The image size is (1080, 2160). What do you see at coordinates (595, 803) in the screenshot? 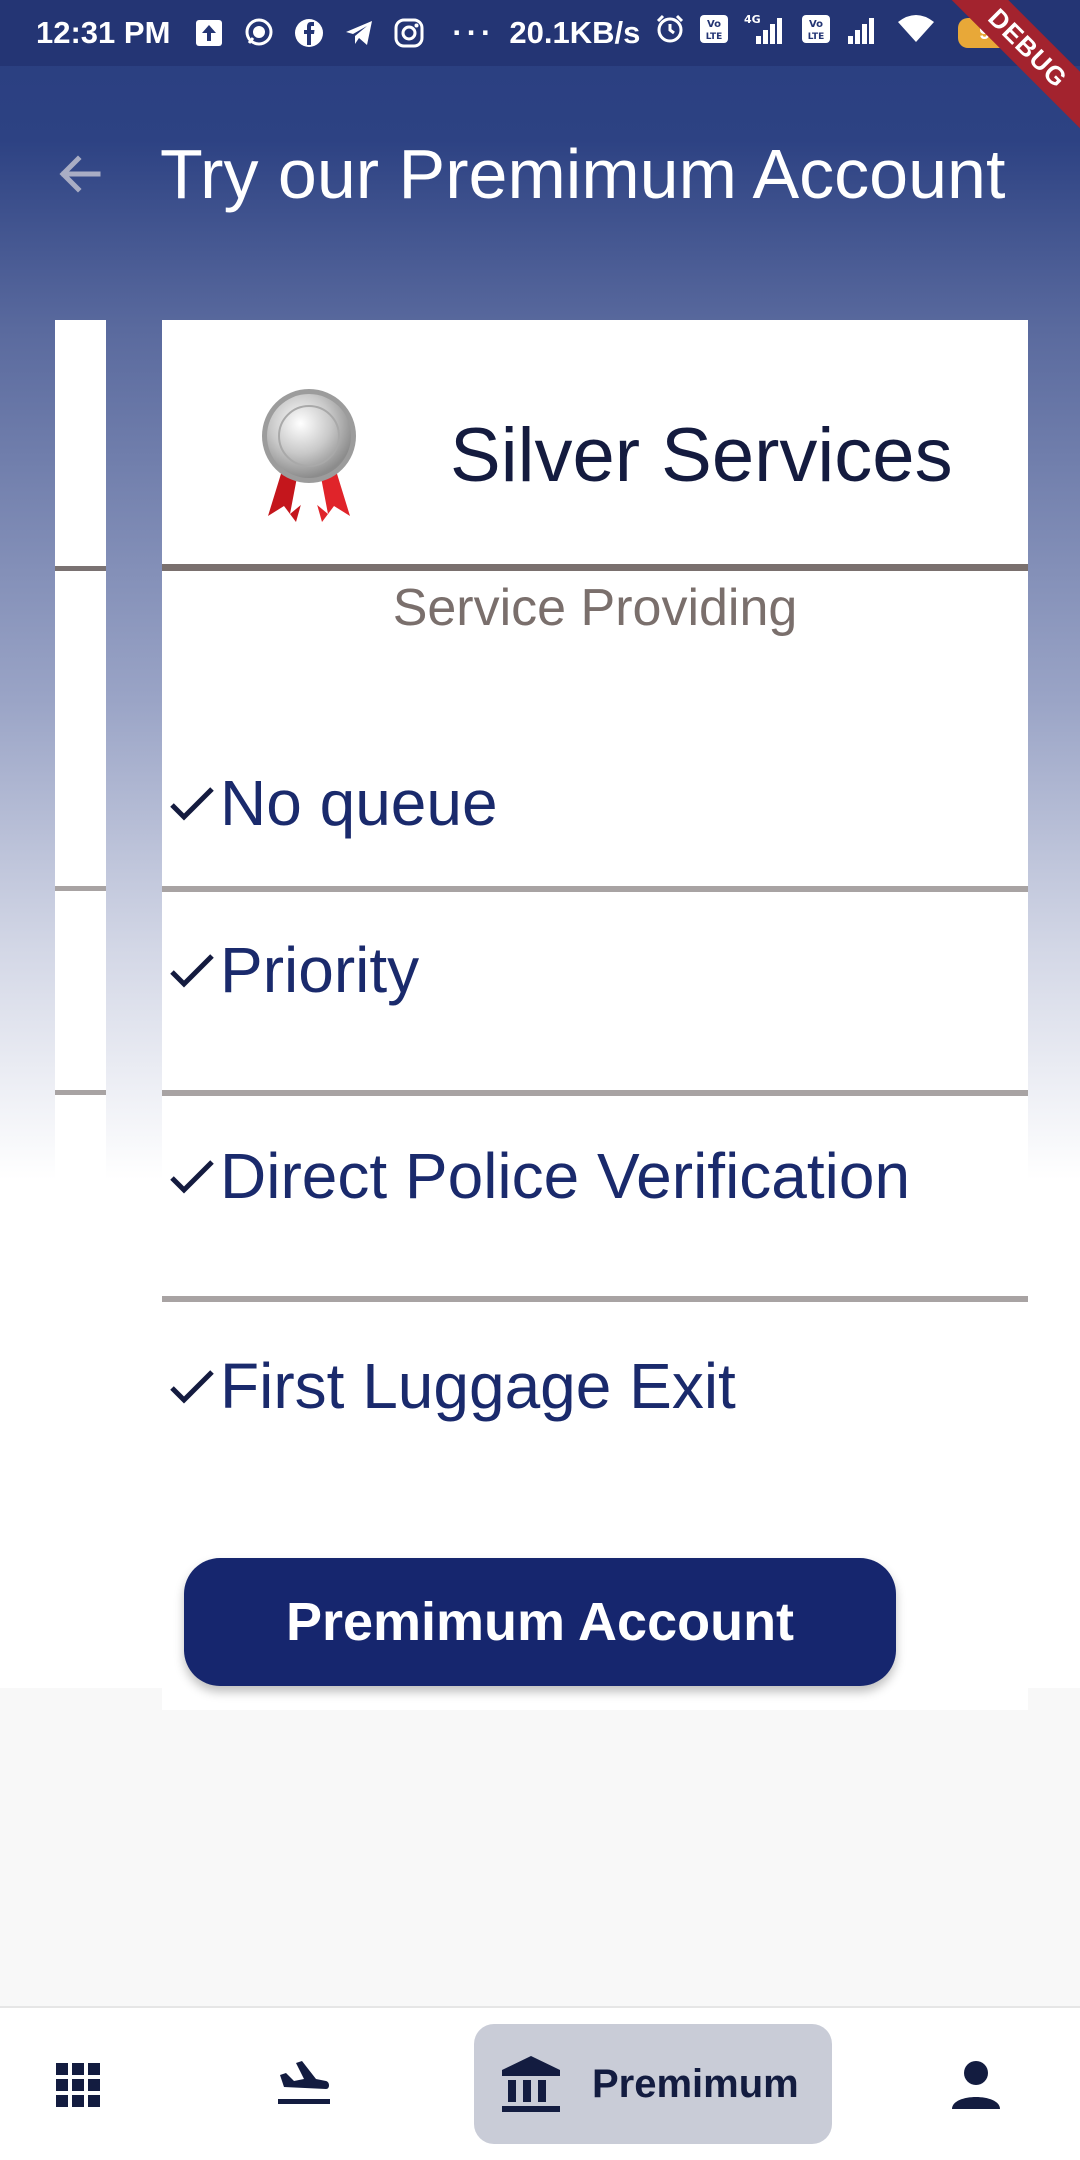
I see `feature-item: No queue` at bounding box center [595, 803].